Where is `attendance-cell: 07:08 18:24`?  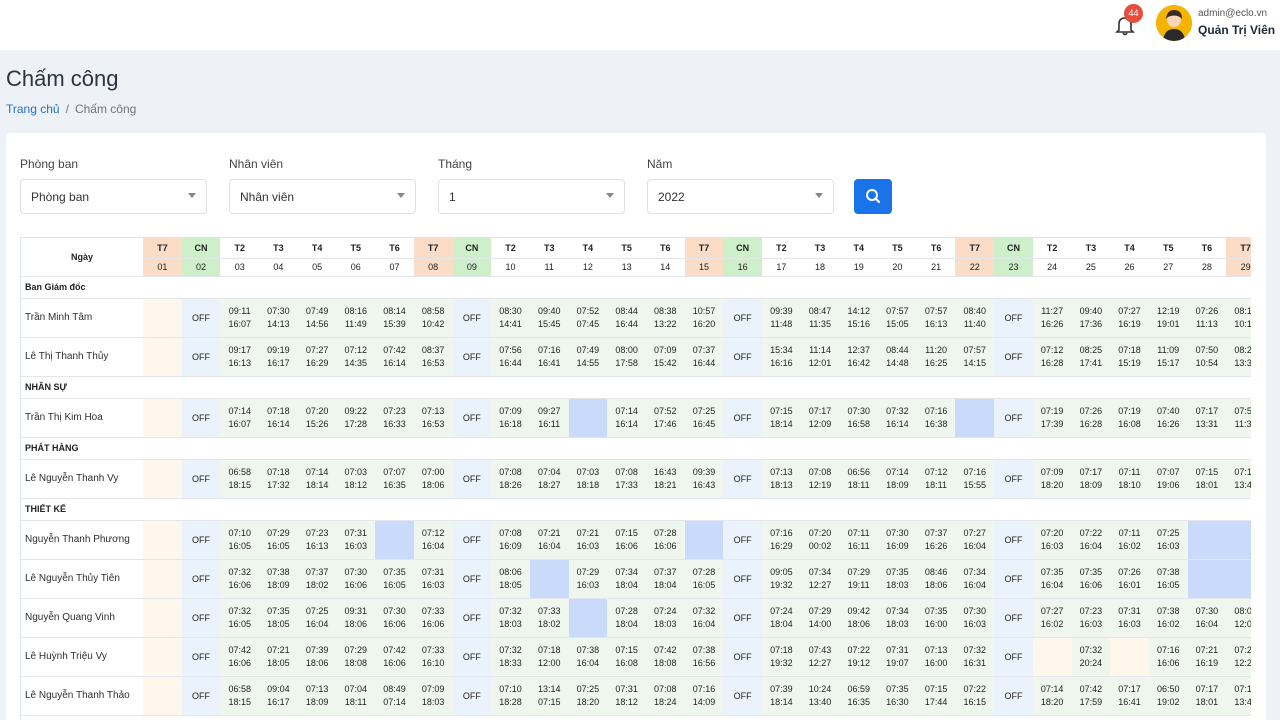 attendance-cell: 07:08 18:24 is located at coordinates (665, 696).